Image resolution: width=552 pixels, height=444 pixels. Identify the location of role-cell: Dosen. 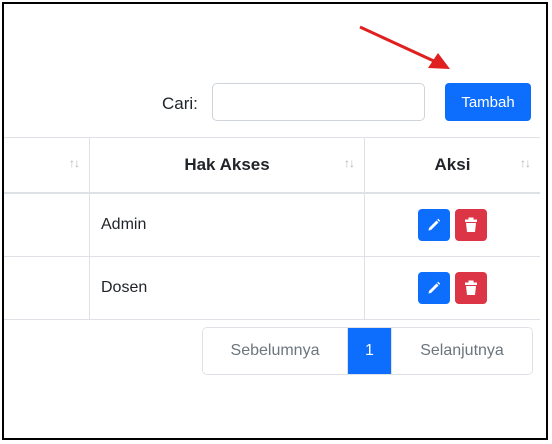
(227, 288).